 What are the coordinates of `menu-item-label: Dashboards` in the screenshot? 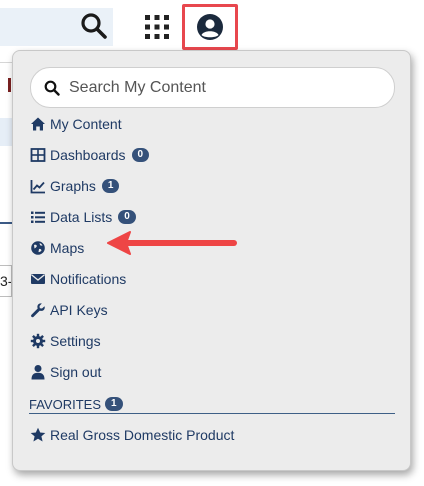 It's located at (88, 155).